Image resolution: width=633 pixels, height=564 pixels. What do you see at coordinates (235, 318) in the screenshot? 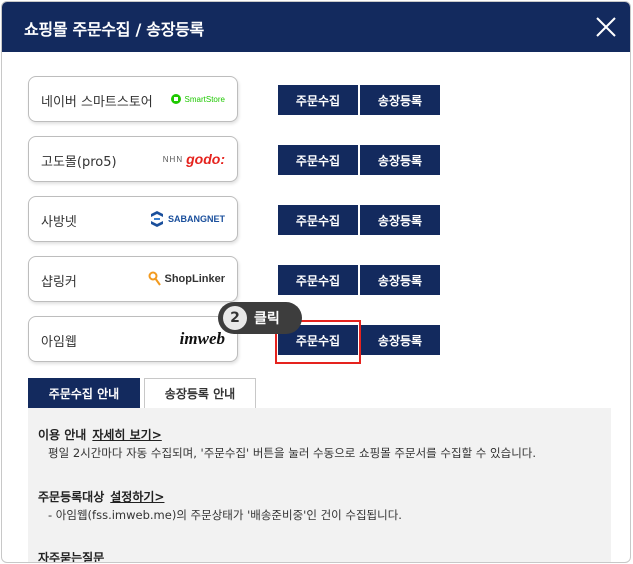
I see `step-number-badge: 2` at bounding box center [235, 318].